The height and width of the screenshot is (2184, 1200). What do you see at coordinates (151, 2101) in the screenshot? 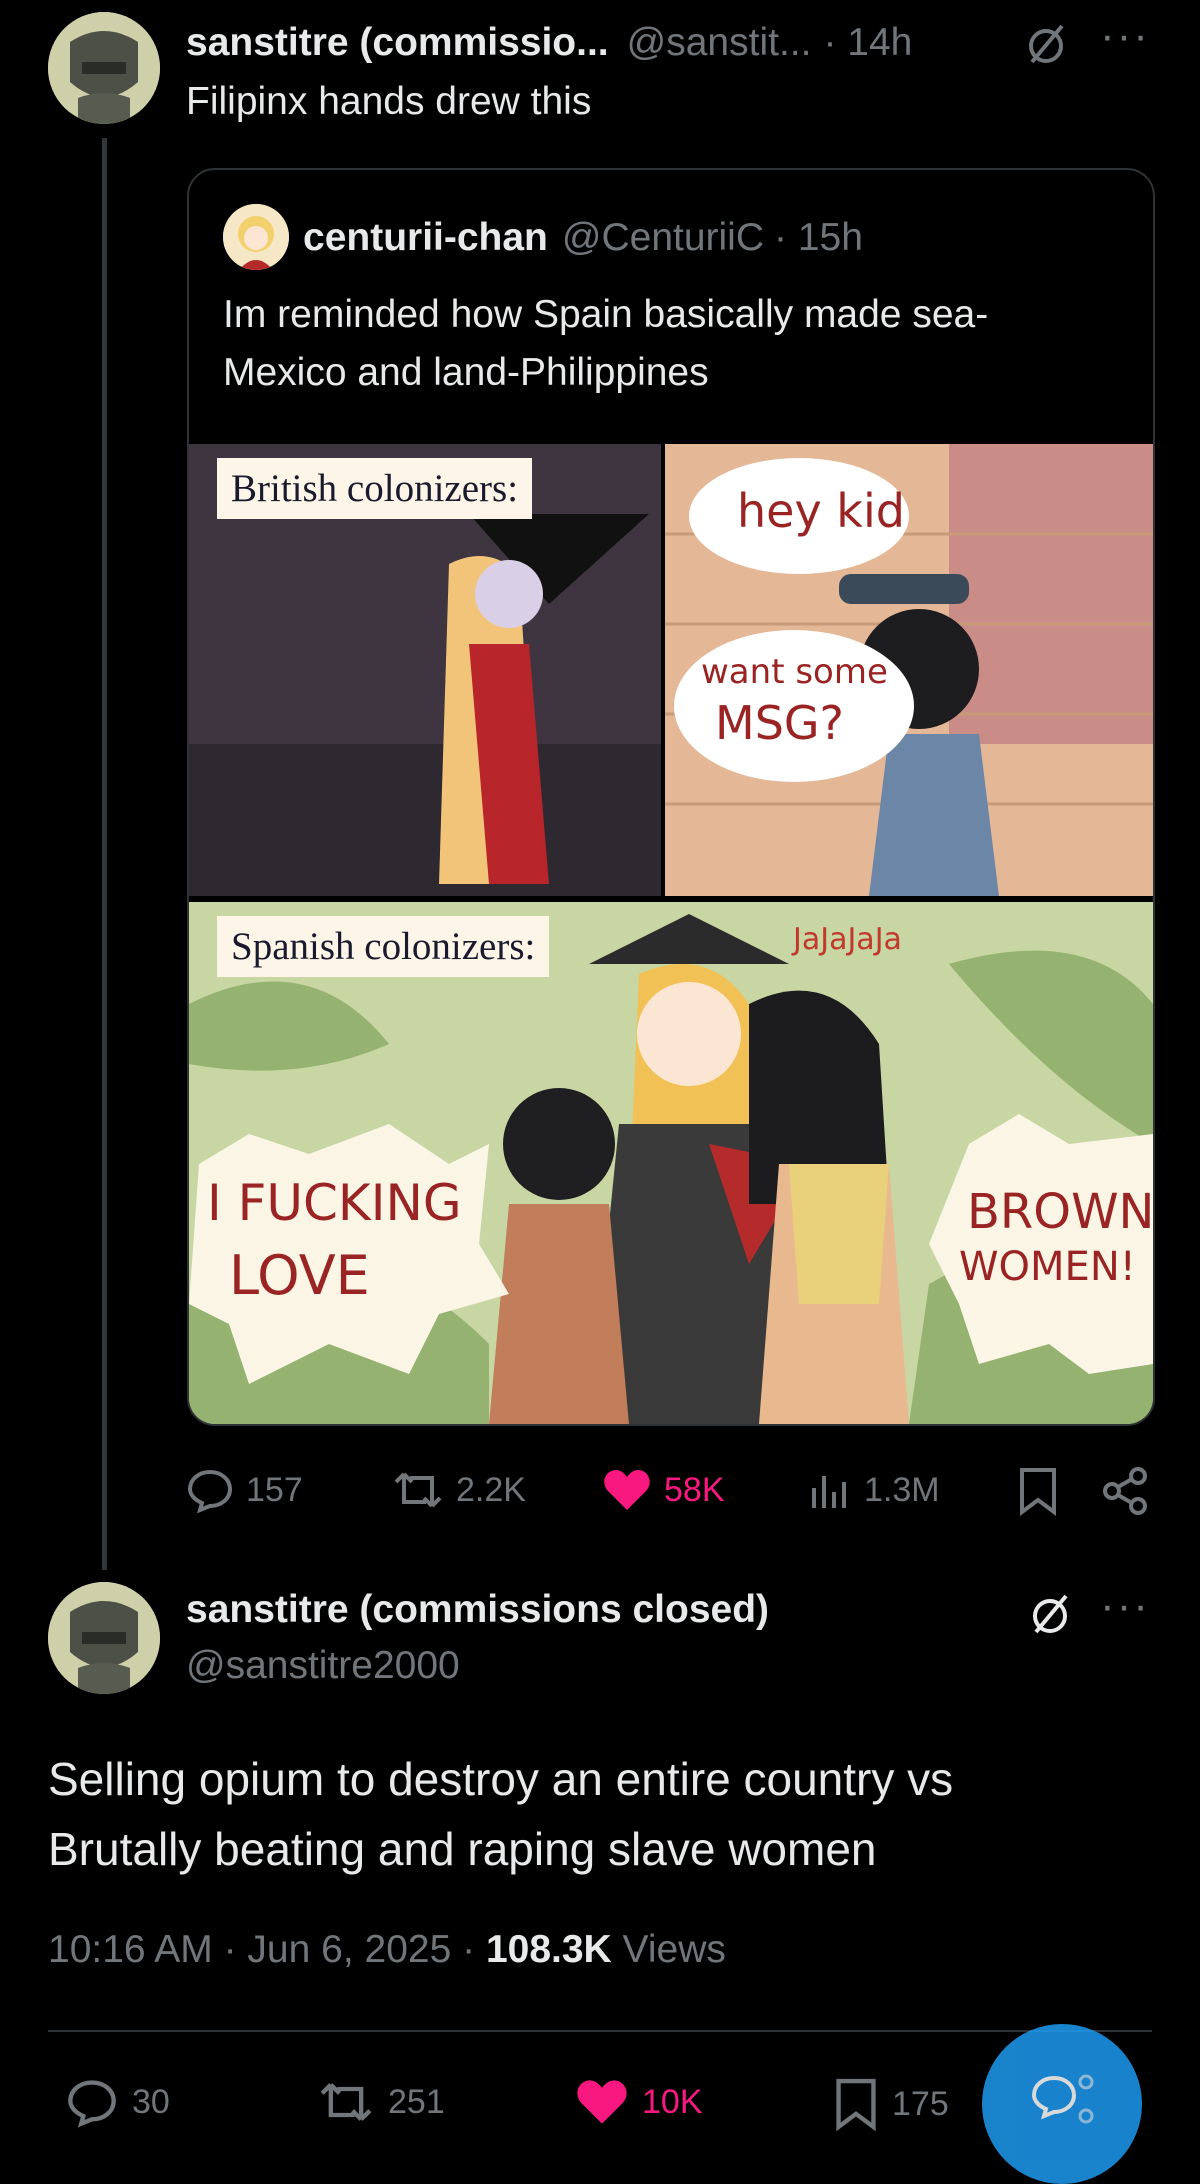
I see `main-reply-count: 30` at bounding box center [151, 2101].